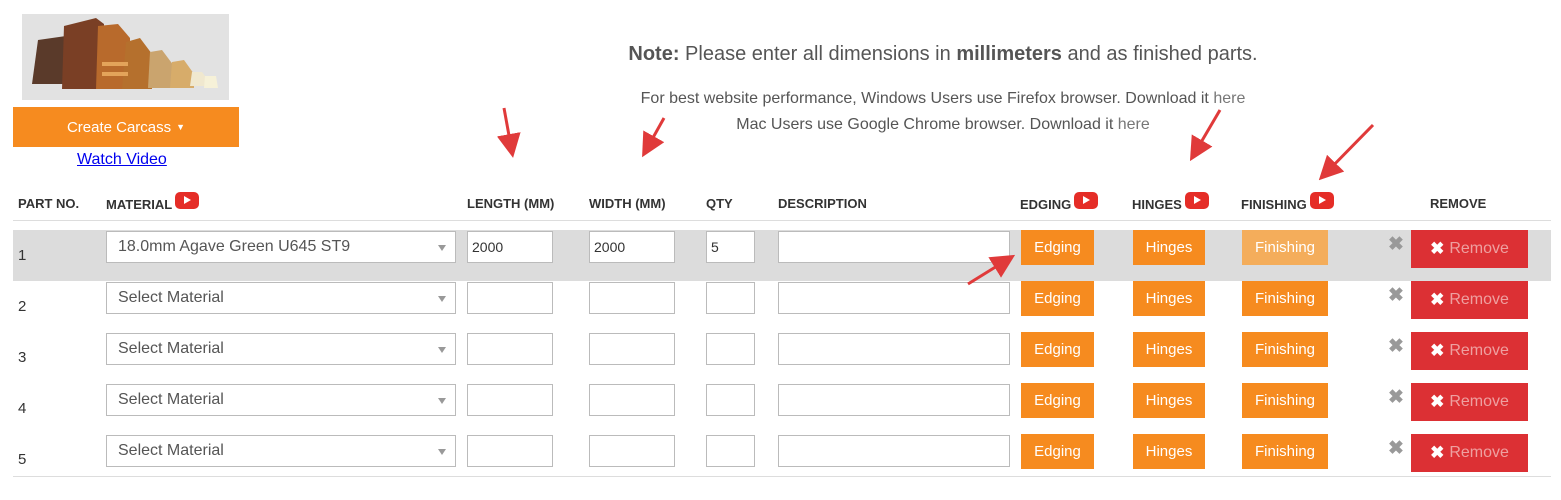 This screenshot has height=500, width=1561. I want to click on arrow-edging-button, so click(991, 270).